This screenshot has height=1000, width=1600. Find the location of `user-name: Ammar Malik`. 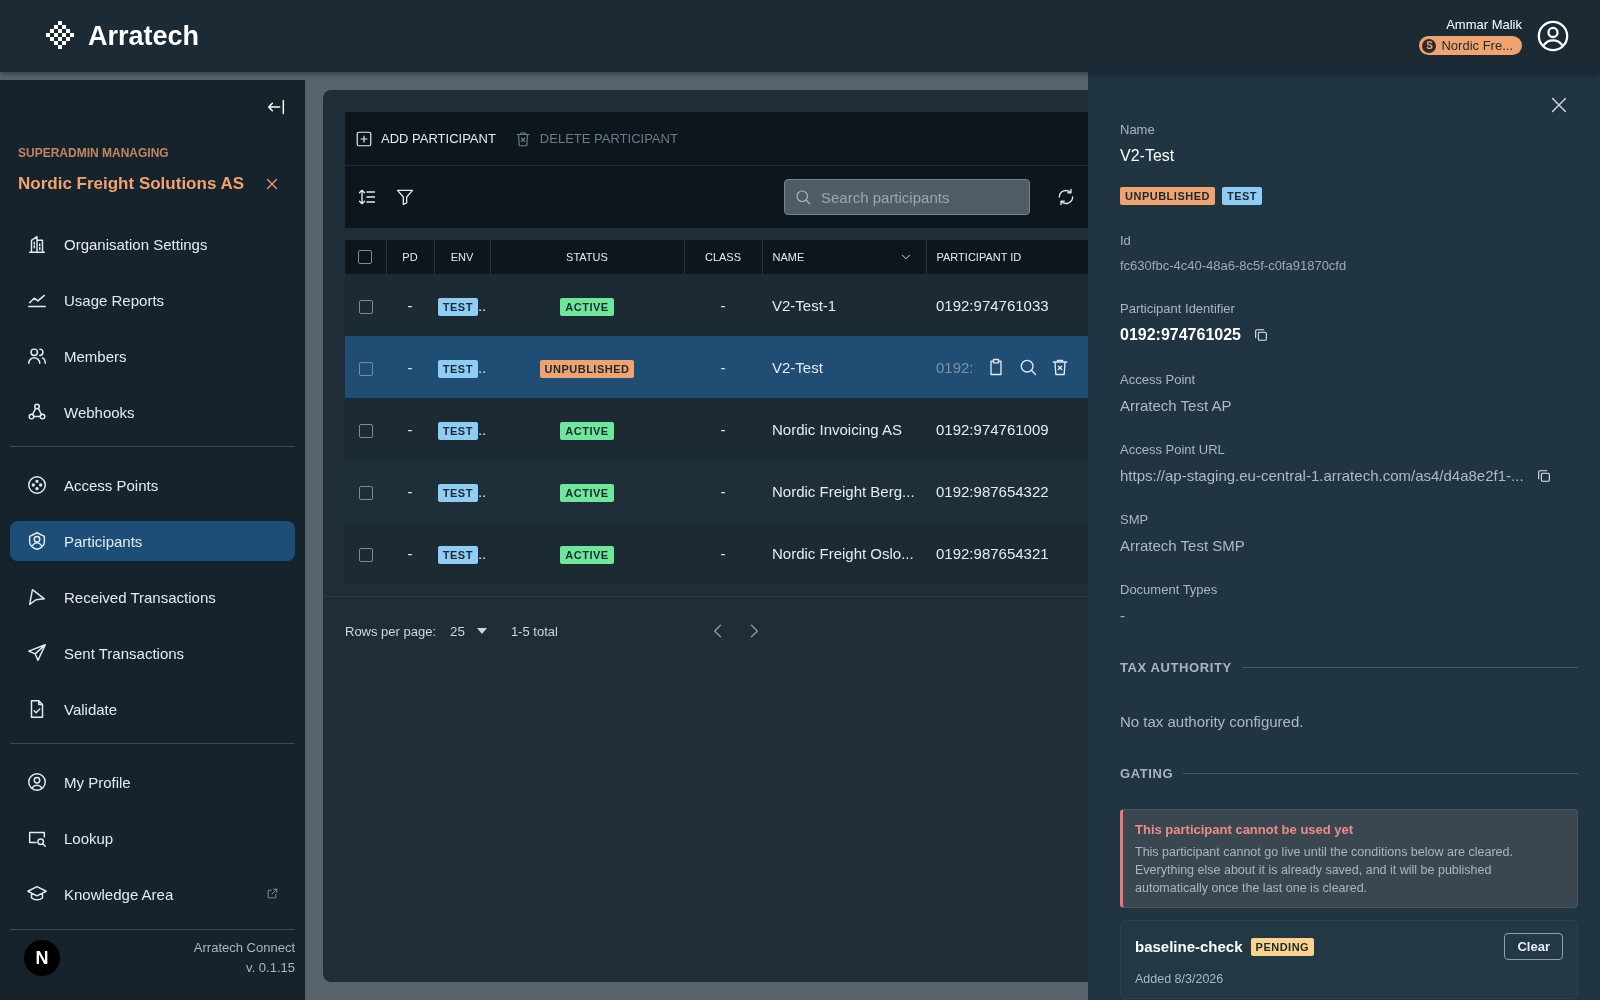

user-name: Ammar Malik is located at coordinates (1484, 24).